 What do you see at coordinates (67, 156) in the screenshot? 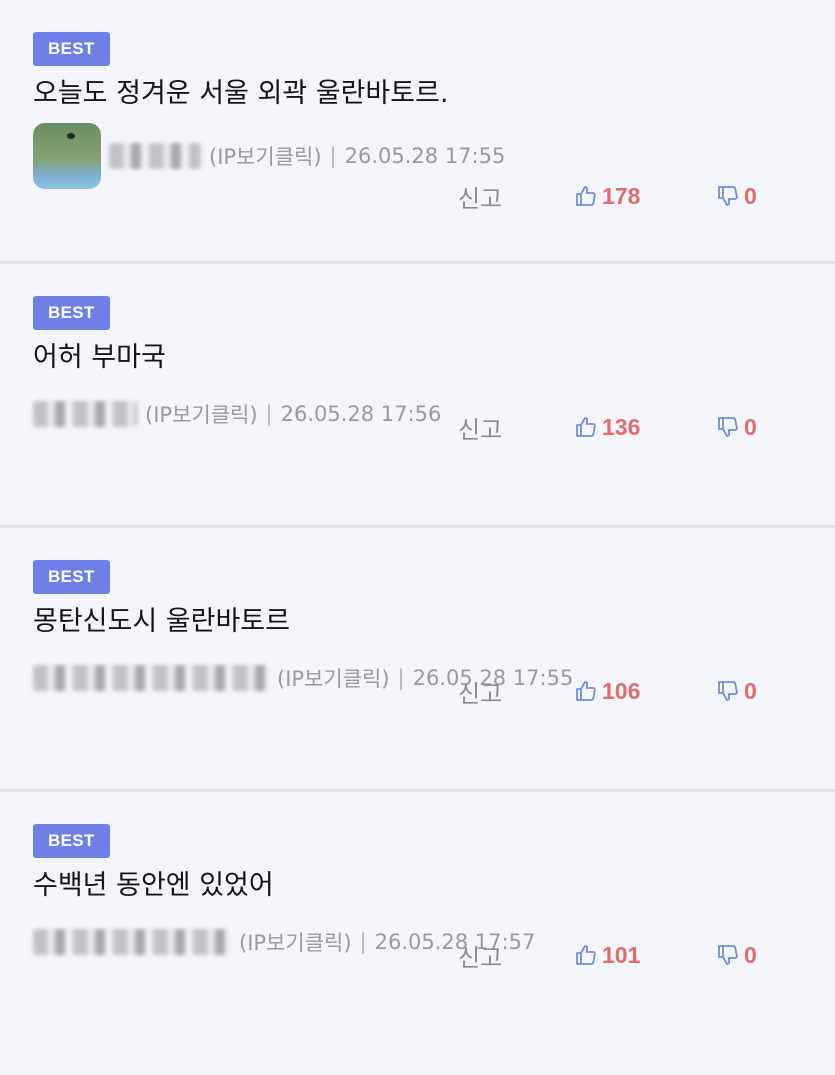
I see `avatar` at bounding box center [67, 156].